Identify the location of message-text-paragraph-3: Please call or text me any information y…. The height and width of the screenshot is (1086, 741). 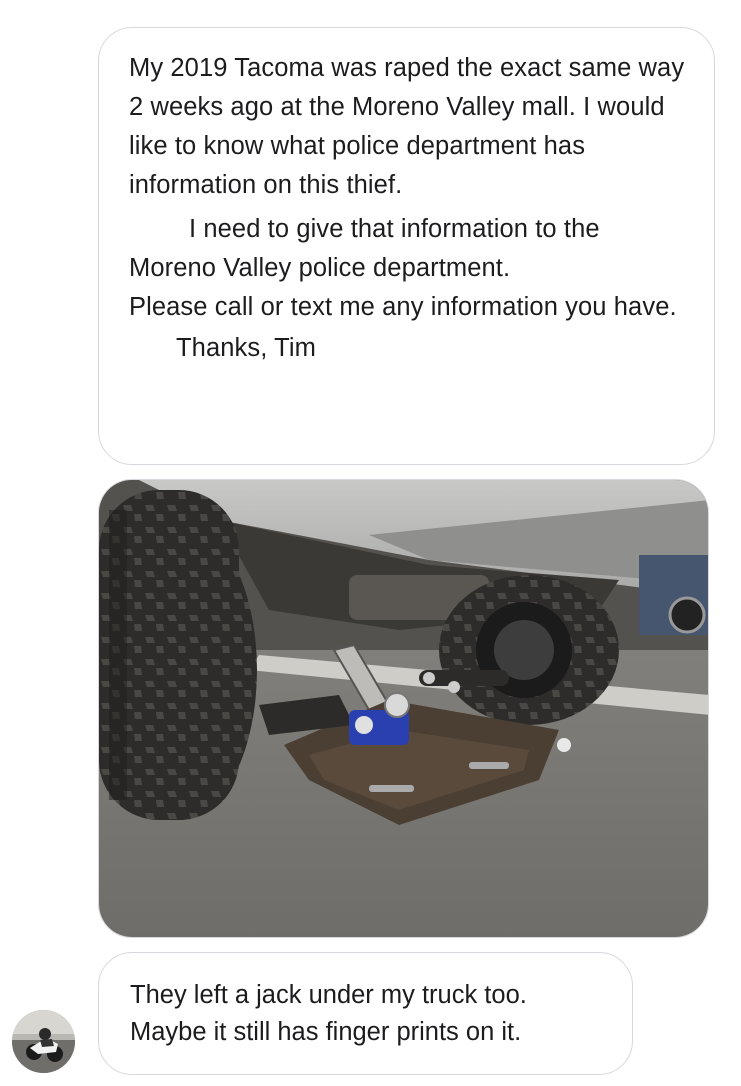
(403, 307).